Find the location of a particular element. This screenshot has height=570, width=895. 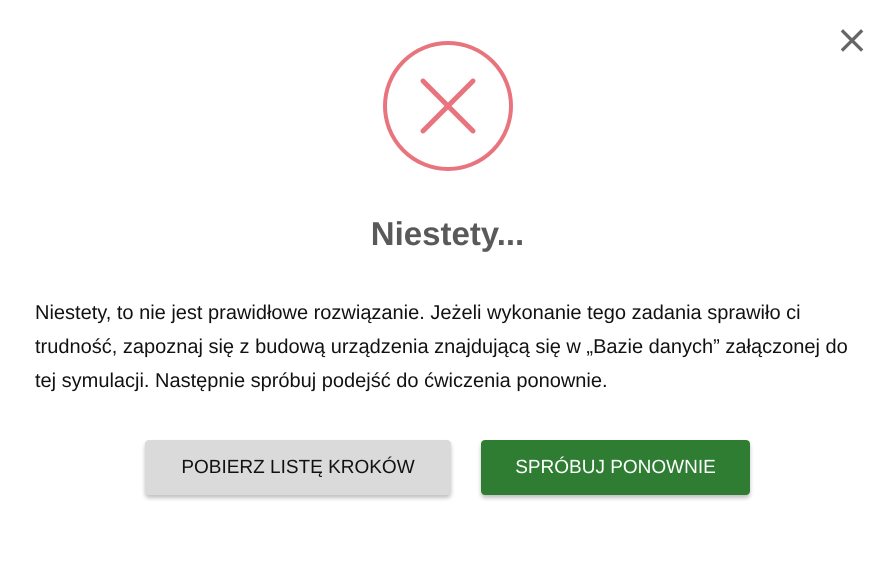

error-icon is located at coordinates (448, 106).